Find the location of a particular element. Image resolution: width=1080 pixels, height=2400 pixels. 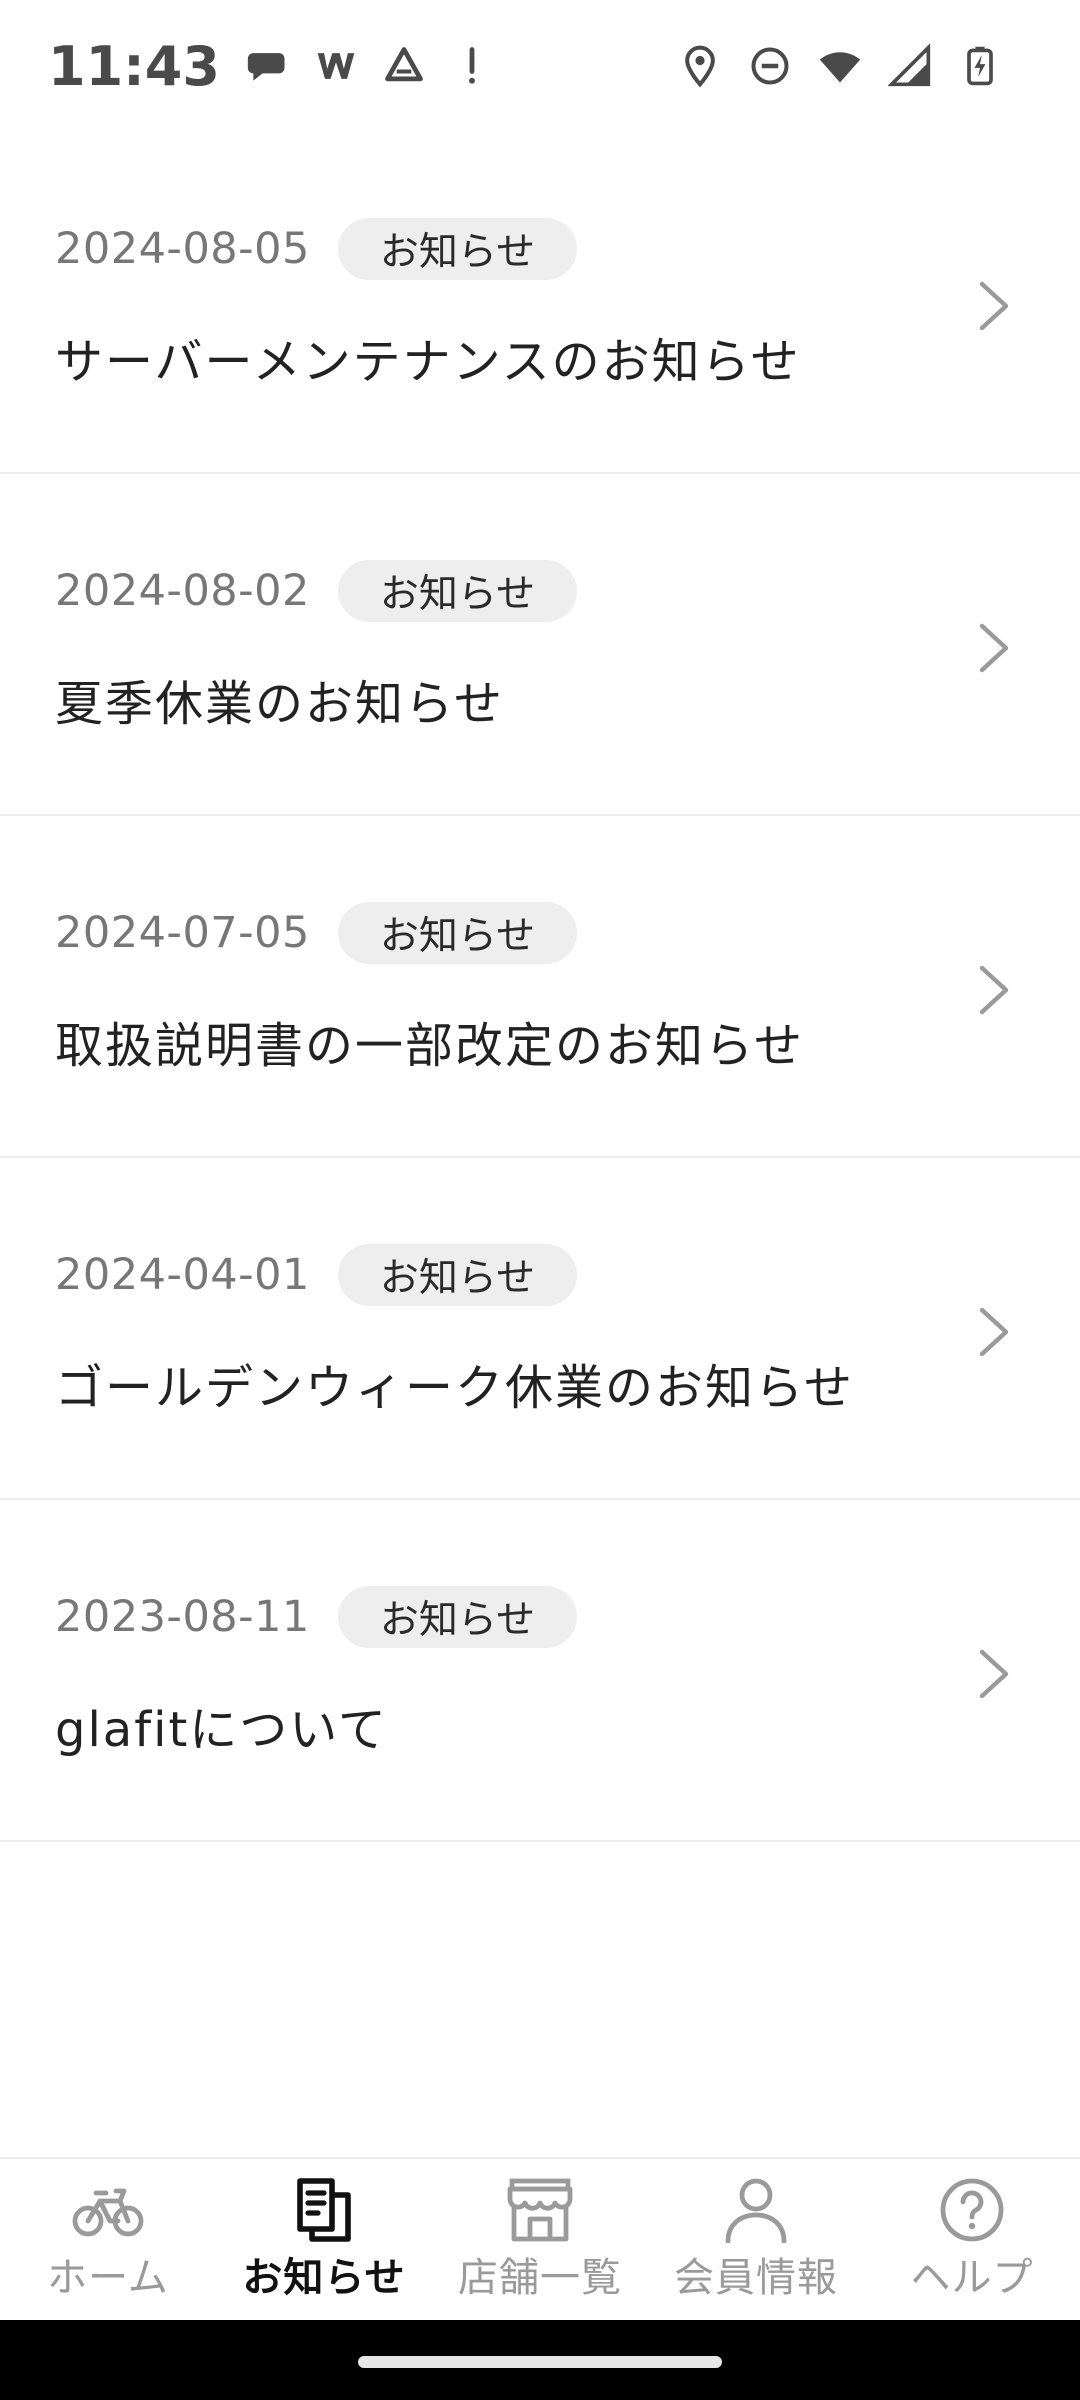

nav-item-home: ホーム is located at coordinates (108, 2240).